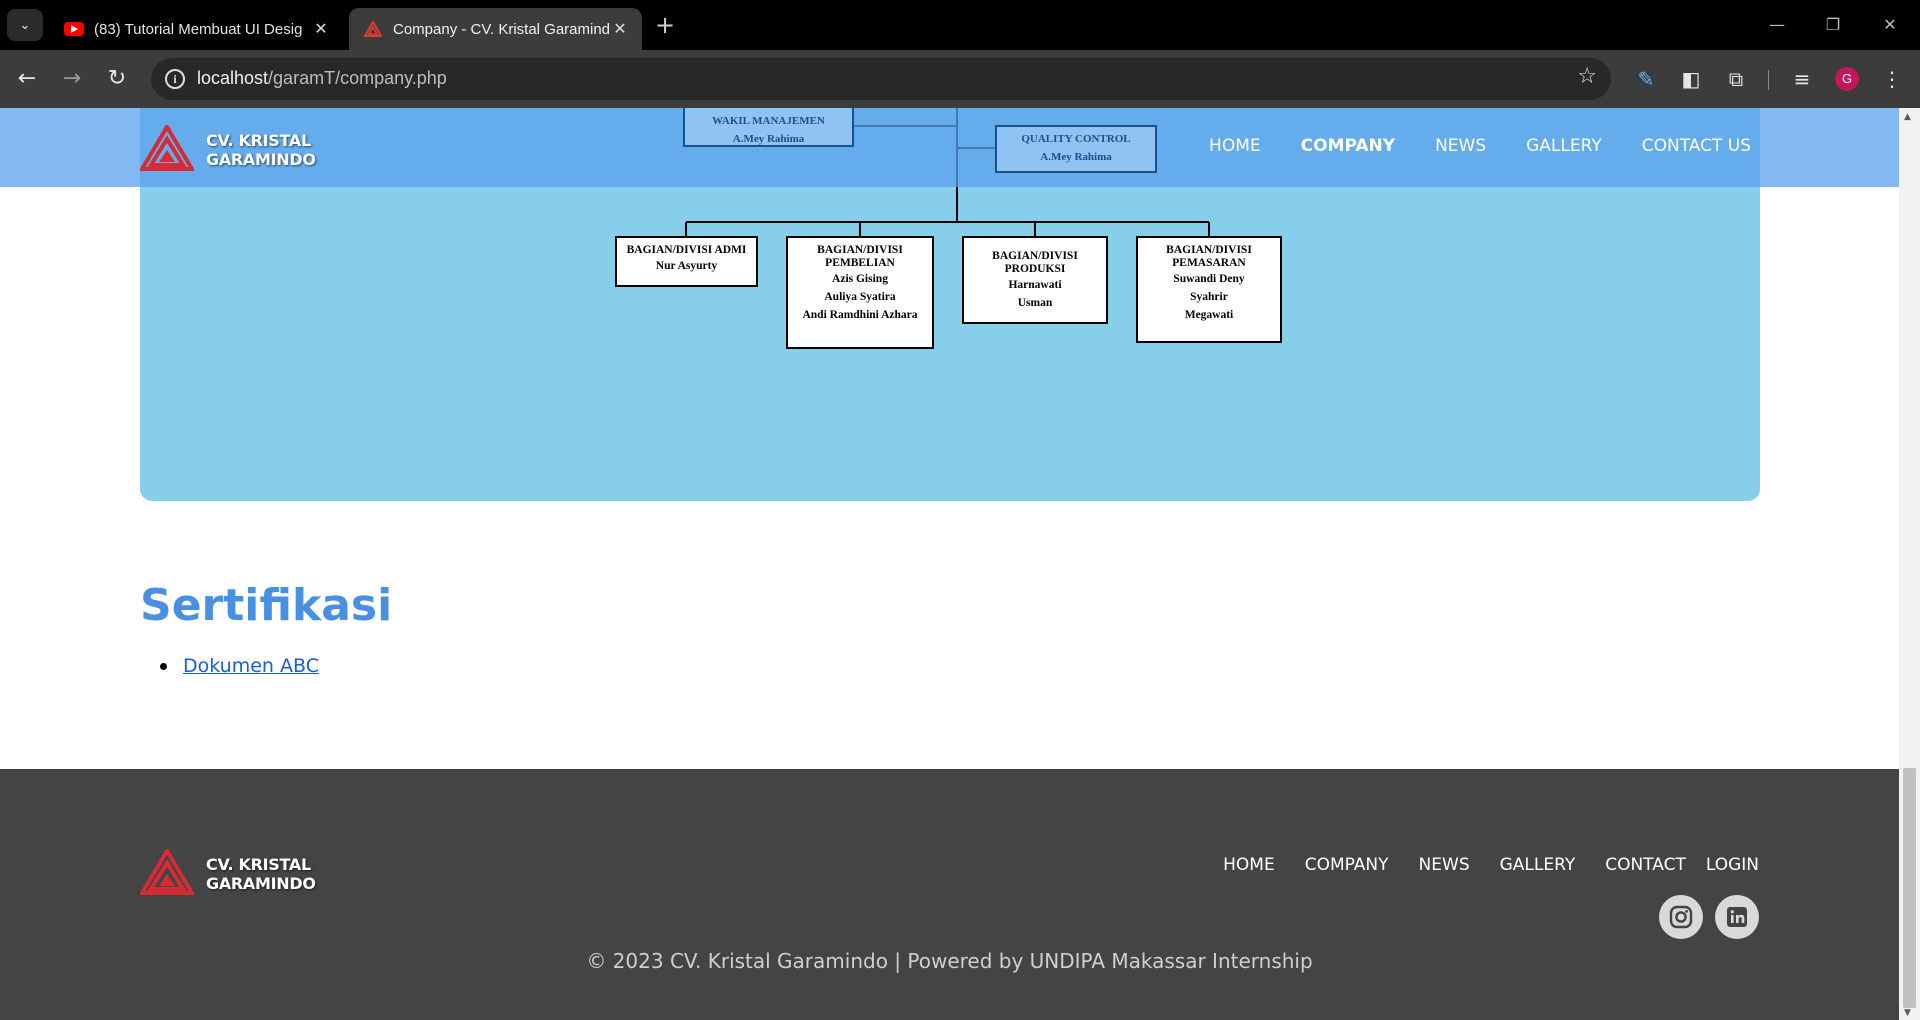  I want to click on footer-brand: CV. KRISTAL GARAMINDO, so click(227, 873).